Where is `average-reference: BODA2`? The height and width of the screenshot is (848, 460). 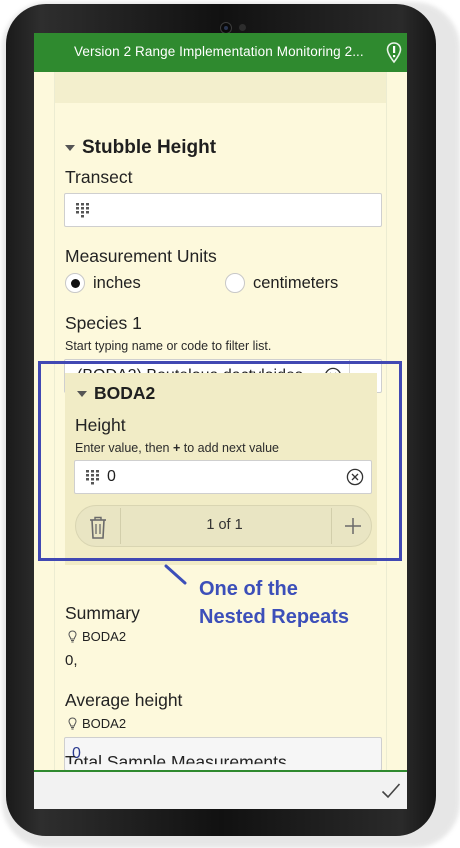 average-reference: BODA2 is located at coordinates (97, 723).